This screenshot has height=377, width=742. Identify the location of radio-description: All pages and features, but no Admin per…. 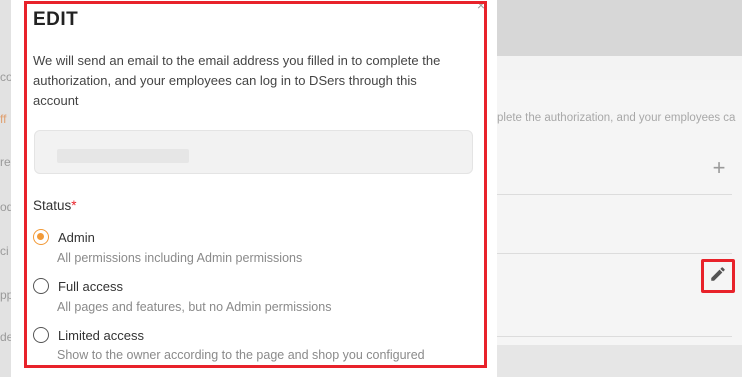
(194, 307).